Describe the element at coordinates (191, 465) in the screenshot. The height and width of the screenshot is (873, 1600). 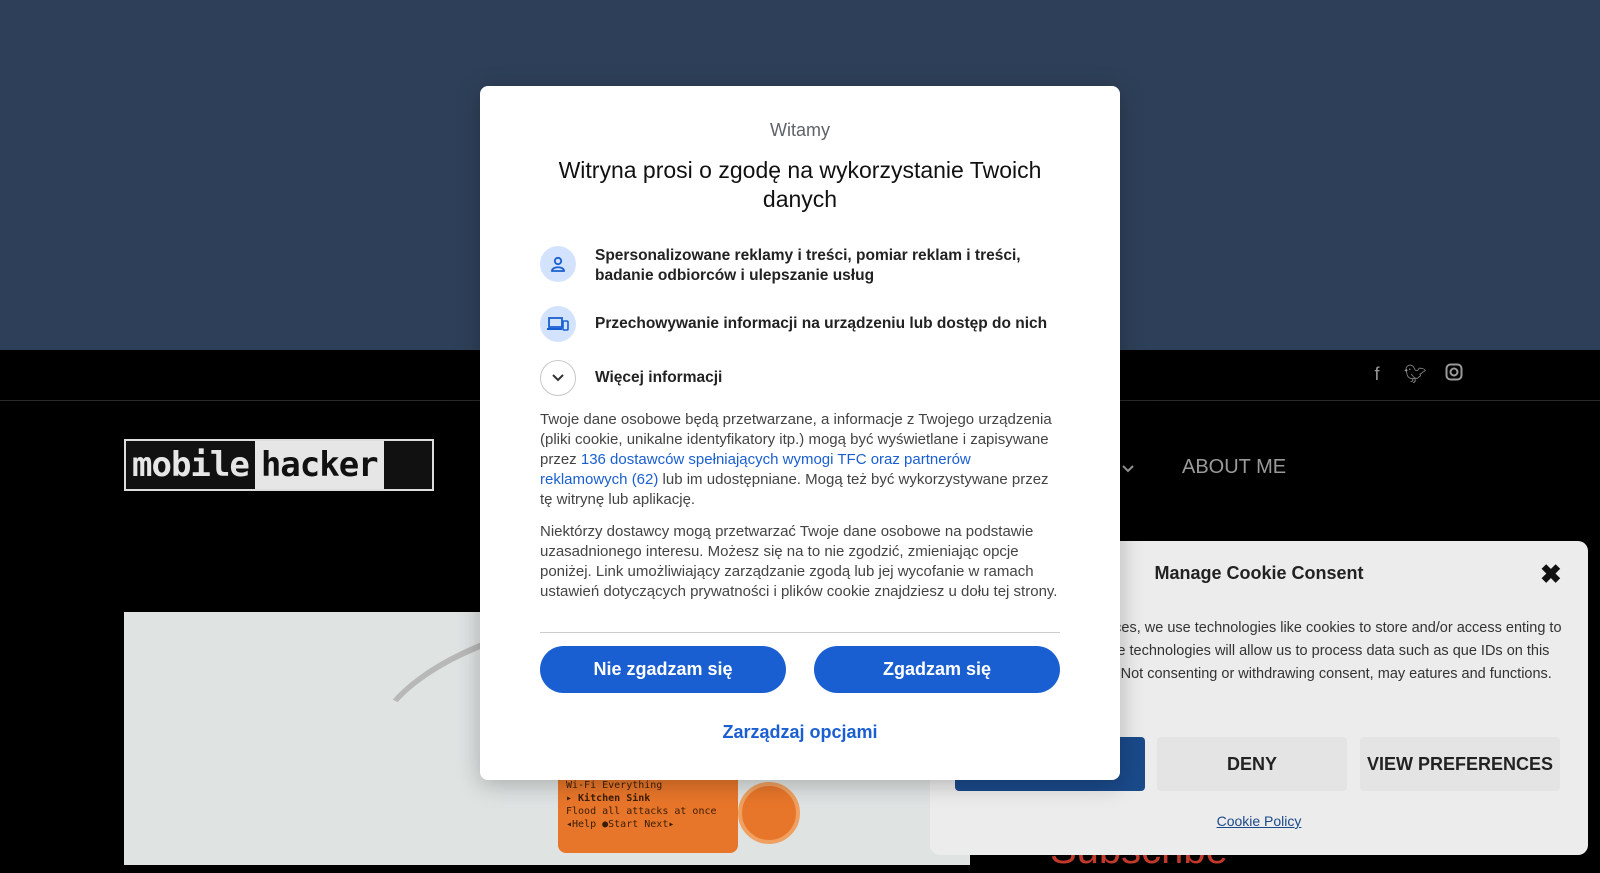
I see `logo-text-mobile: mobile` at that location.